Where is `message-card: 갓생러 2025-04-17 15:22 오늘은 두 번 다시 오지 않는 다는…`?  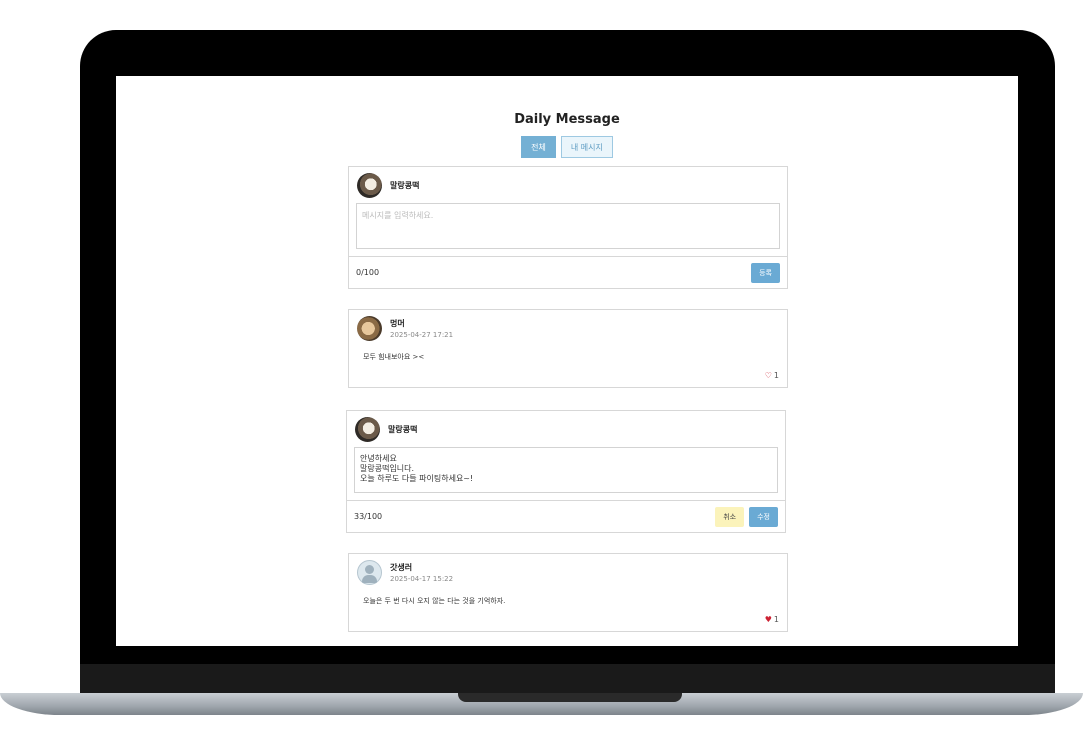
message-card: 갓생러 2025-04-17 15:22 오늘은 두 번 다시 오지 않는 다는… is located at coordinates (568, 592).